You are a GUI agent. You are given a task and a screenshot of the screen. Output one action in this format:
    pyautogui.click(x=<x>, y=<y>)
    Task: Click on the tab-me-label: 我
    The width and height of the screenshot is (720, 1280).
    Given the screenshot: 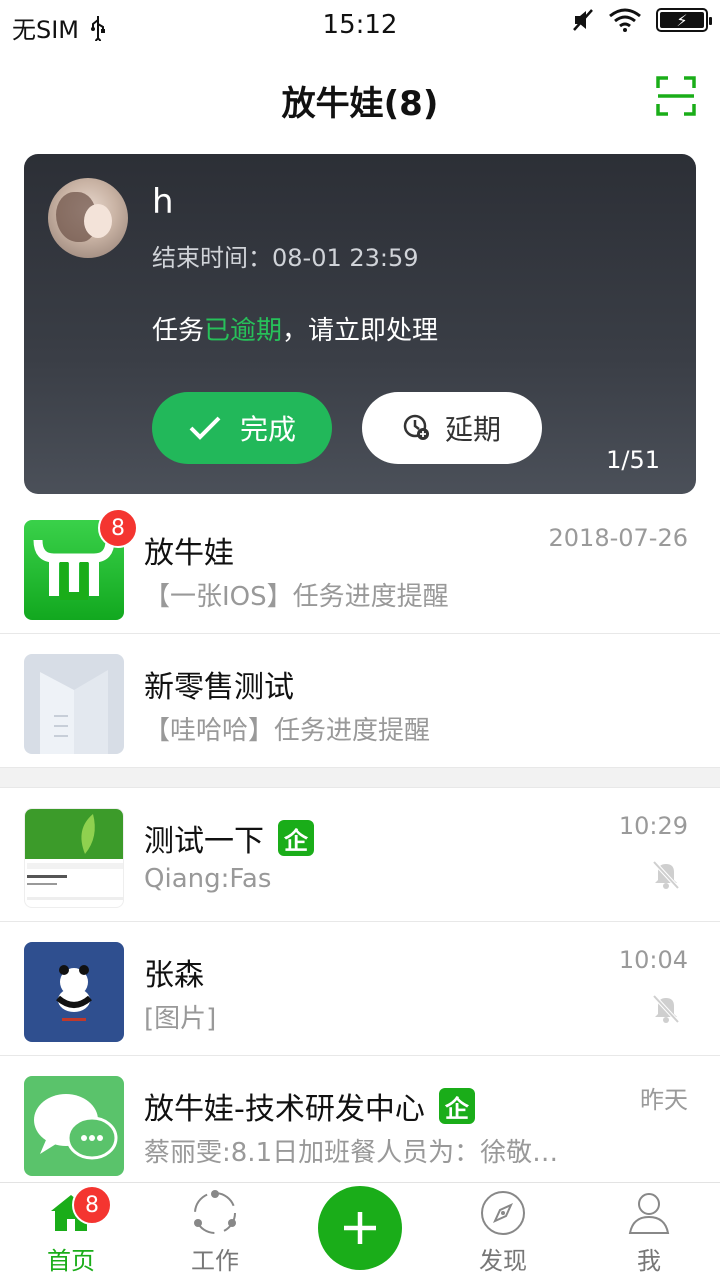 What is the action you would take?
    pyautogui.click(x=649, y=1261)
    